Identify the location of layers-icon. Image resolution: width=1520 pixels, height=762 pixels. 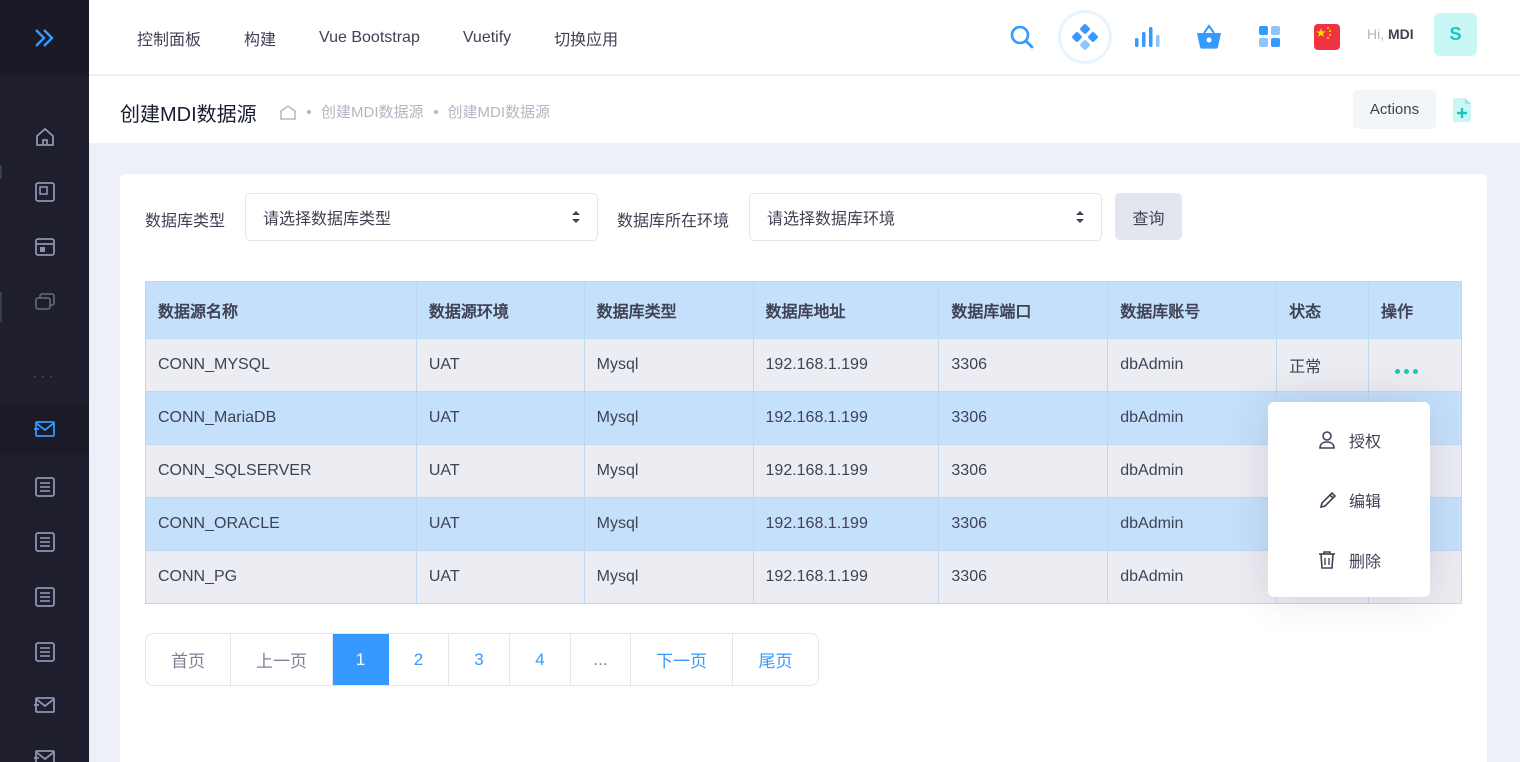
(44, 301).